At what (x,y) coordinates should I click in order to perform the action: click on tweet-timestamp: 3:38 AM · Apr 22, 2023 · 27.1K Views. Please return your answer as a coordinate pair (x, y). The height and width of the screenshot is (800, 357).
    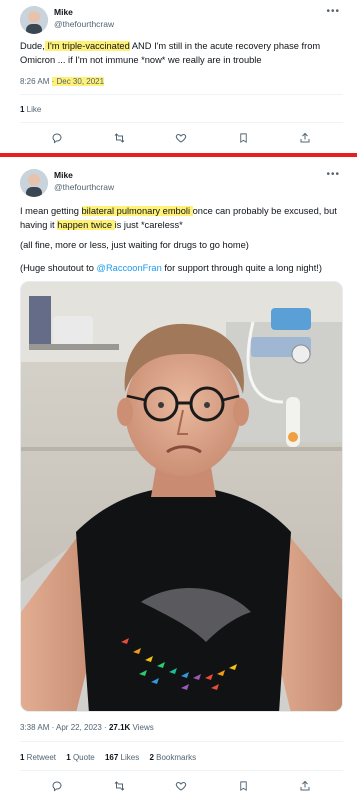
    Looking at the image, I should click on (87, 727).